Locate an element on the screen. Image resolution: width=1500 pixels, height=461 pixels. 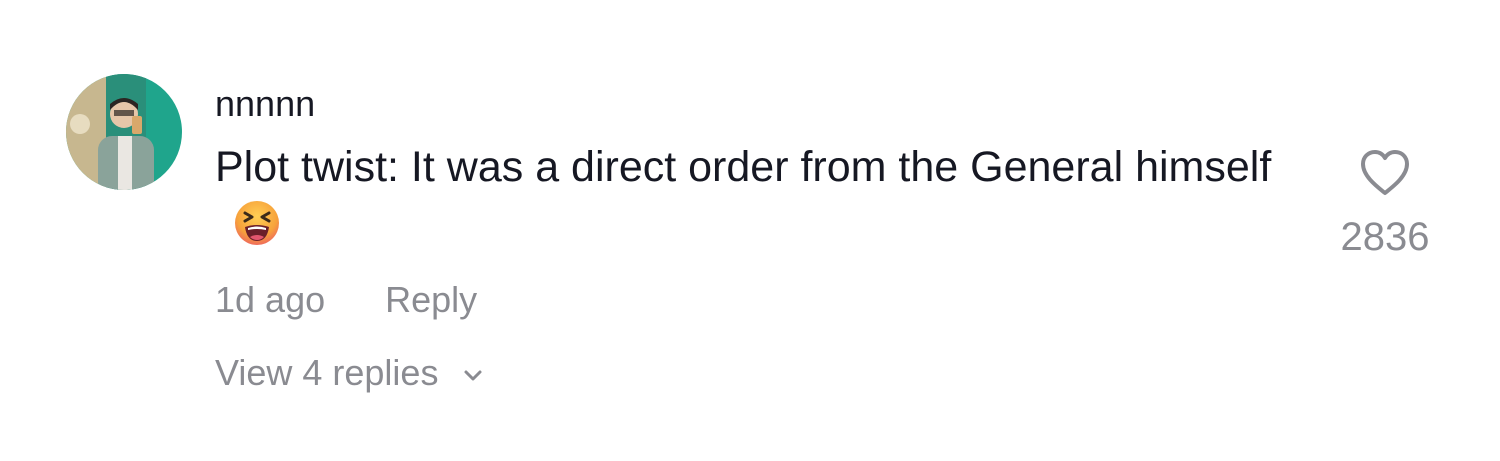
comment-meta: 1d ago Reply is located at coordinates (346, 300).